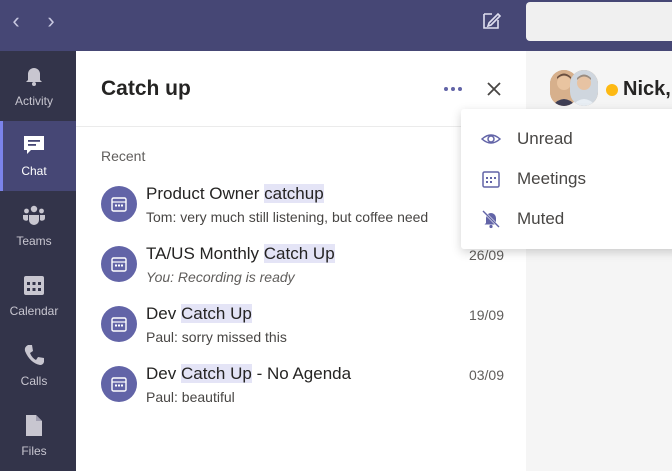  I want to click on status-away-icon, so click(612, 90).